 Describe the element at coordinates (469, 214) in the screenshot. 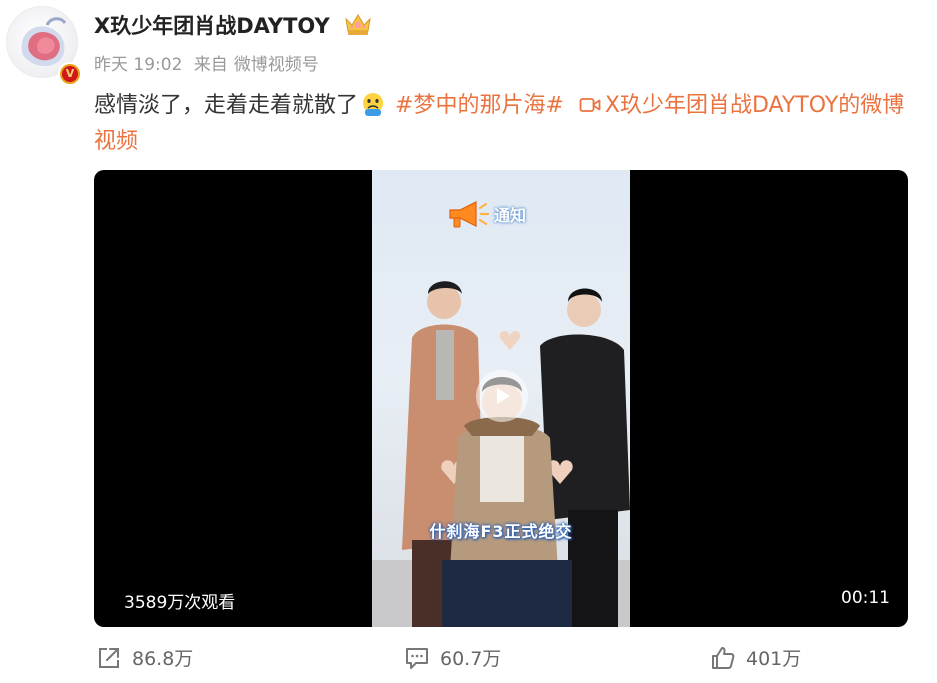

I see `megaphone-icon` at that location.